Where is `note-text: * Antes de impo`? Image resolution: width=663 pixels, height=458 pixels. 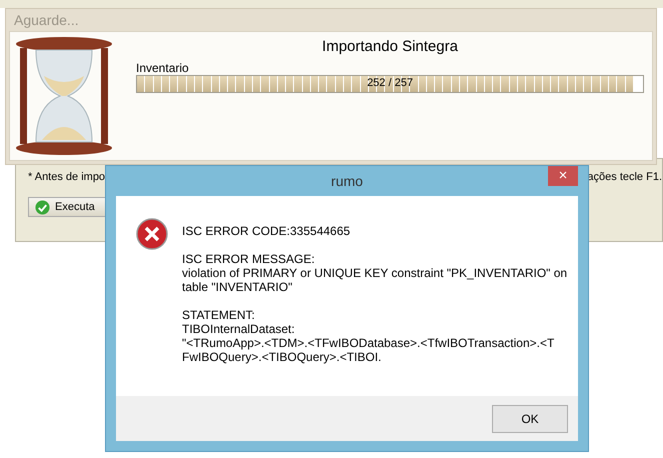
note-text: * Antes de impo is located at coordinates (67, 177).